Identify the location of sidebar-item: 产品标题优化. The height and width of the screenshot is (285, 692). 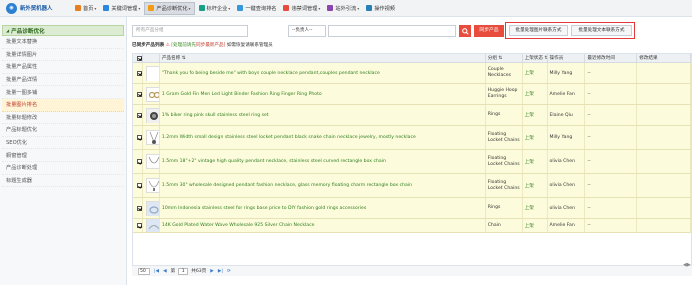
(63, 130).